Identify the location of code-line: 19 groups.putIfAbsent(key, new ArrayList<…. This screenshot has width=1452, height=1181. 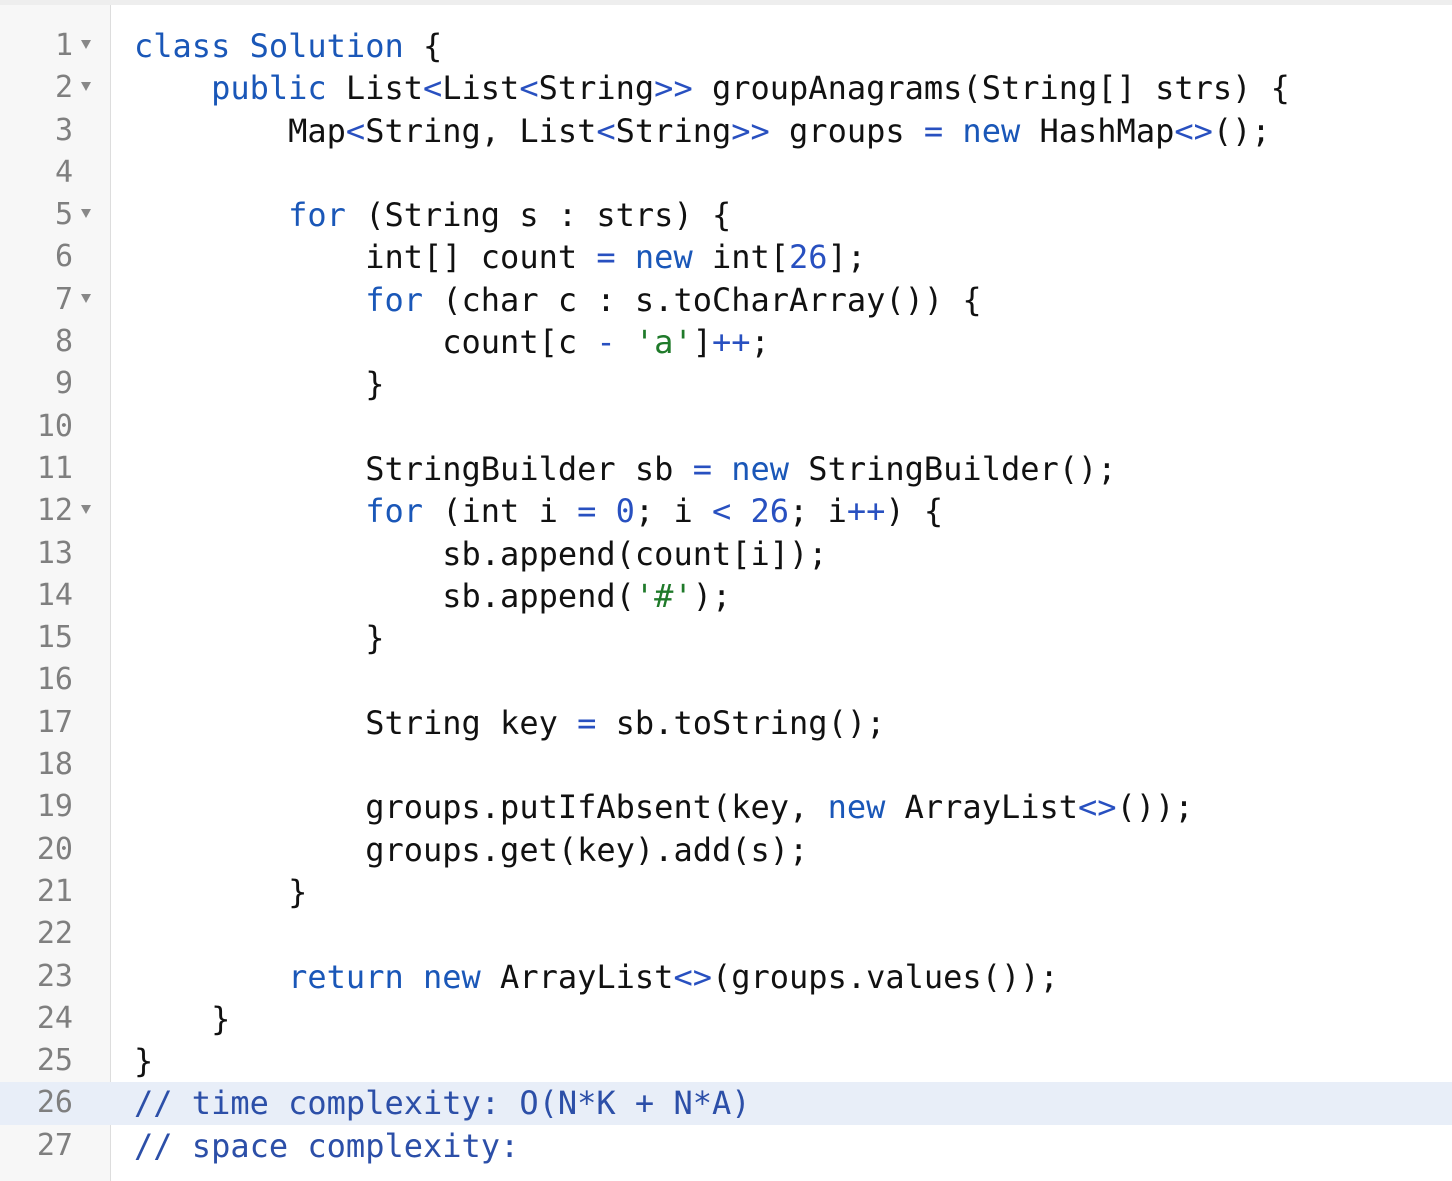
(726, 807).